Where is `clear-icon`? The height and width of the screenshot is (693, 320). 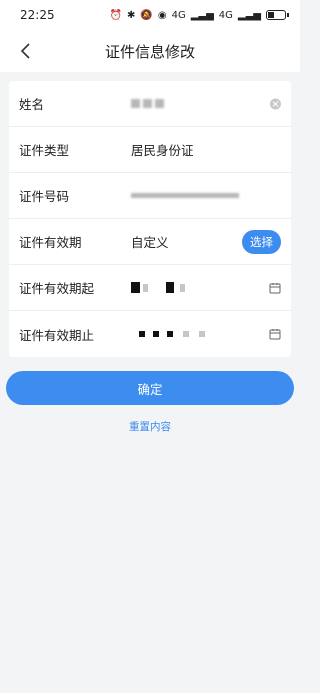
clear-icon is located at coordinates (275, 103).